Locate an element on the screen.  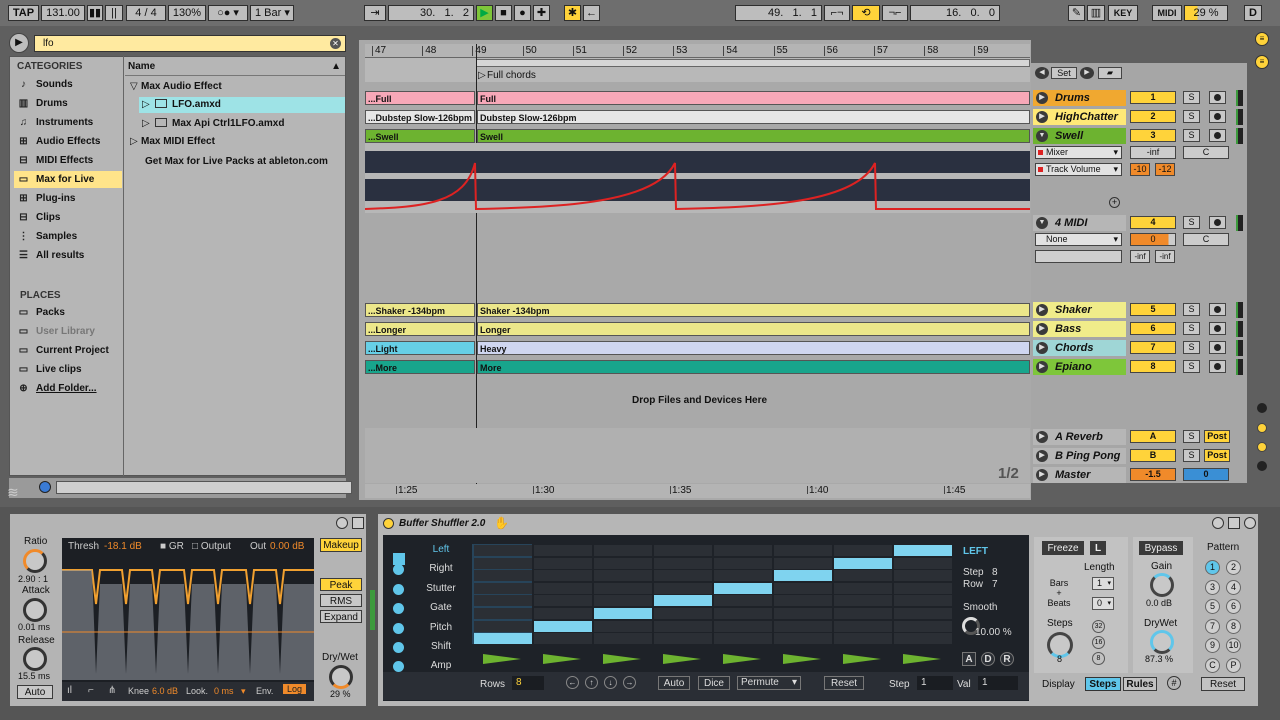
out-value: 0.00 dB is located at coordinates (287, 546).